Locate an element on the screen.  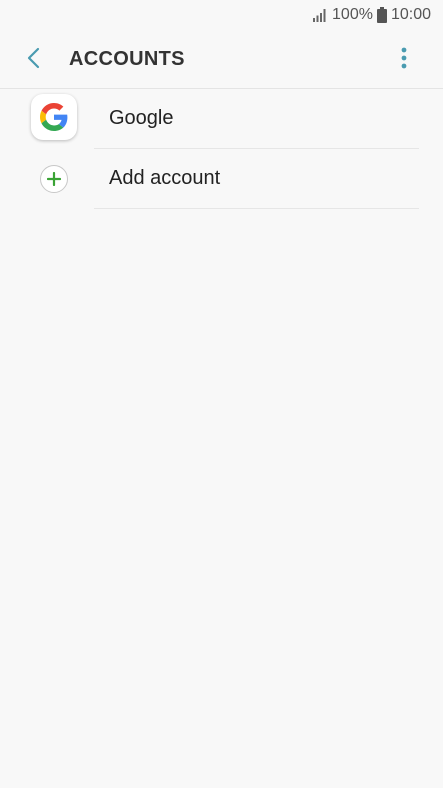
more-options-button is located at coordinates (404, 60).